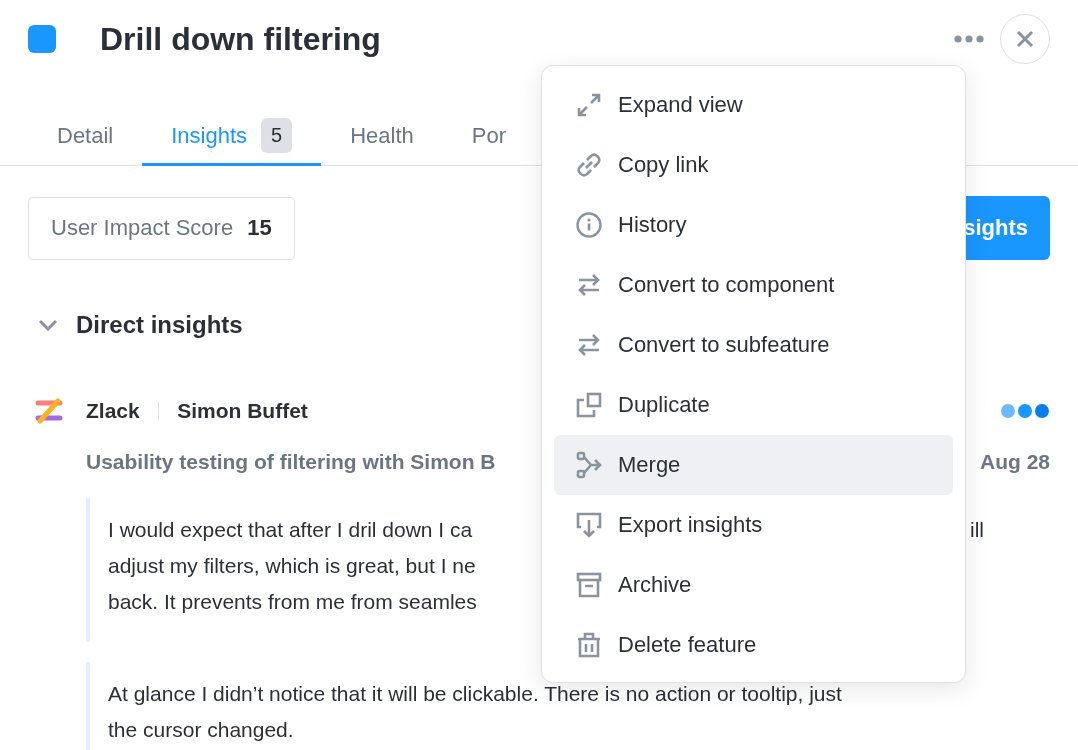 This screenshot has width=1078, height=750. What do you see at coordinates (1015, 462) in the screenshot?
I see `insight-date: Aug 28` at bounding box center [1015, 462].